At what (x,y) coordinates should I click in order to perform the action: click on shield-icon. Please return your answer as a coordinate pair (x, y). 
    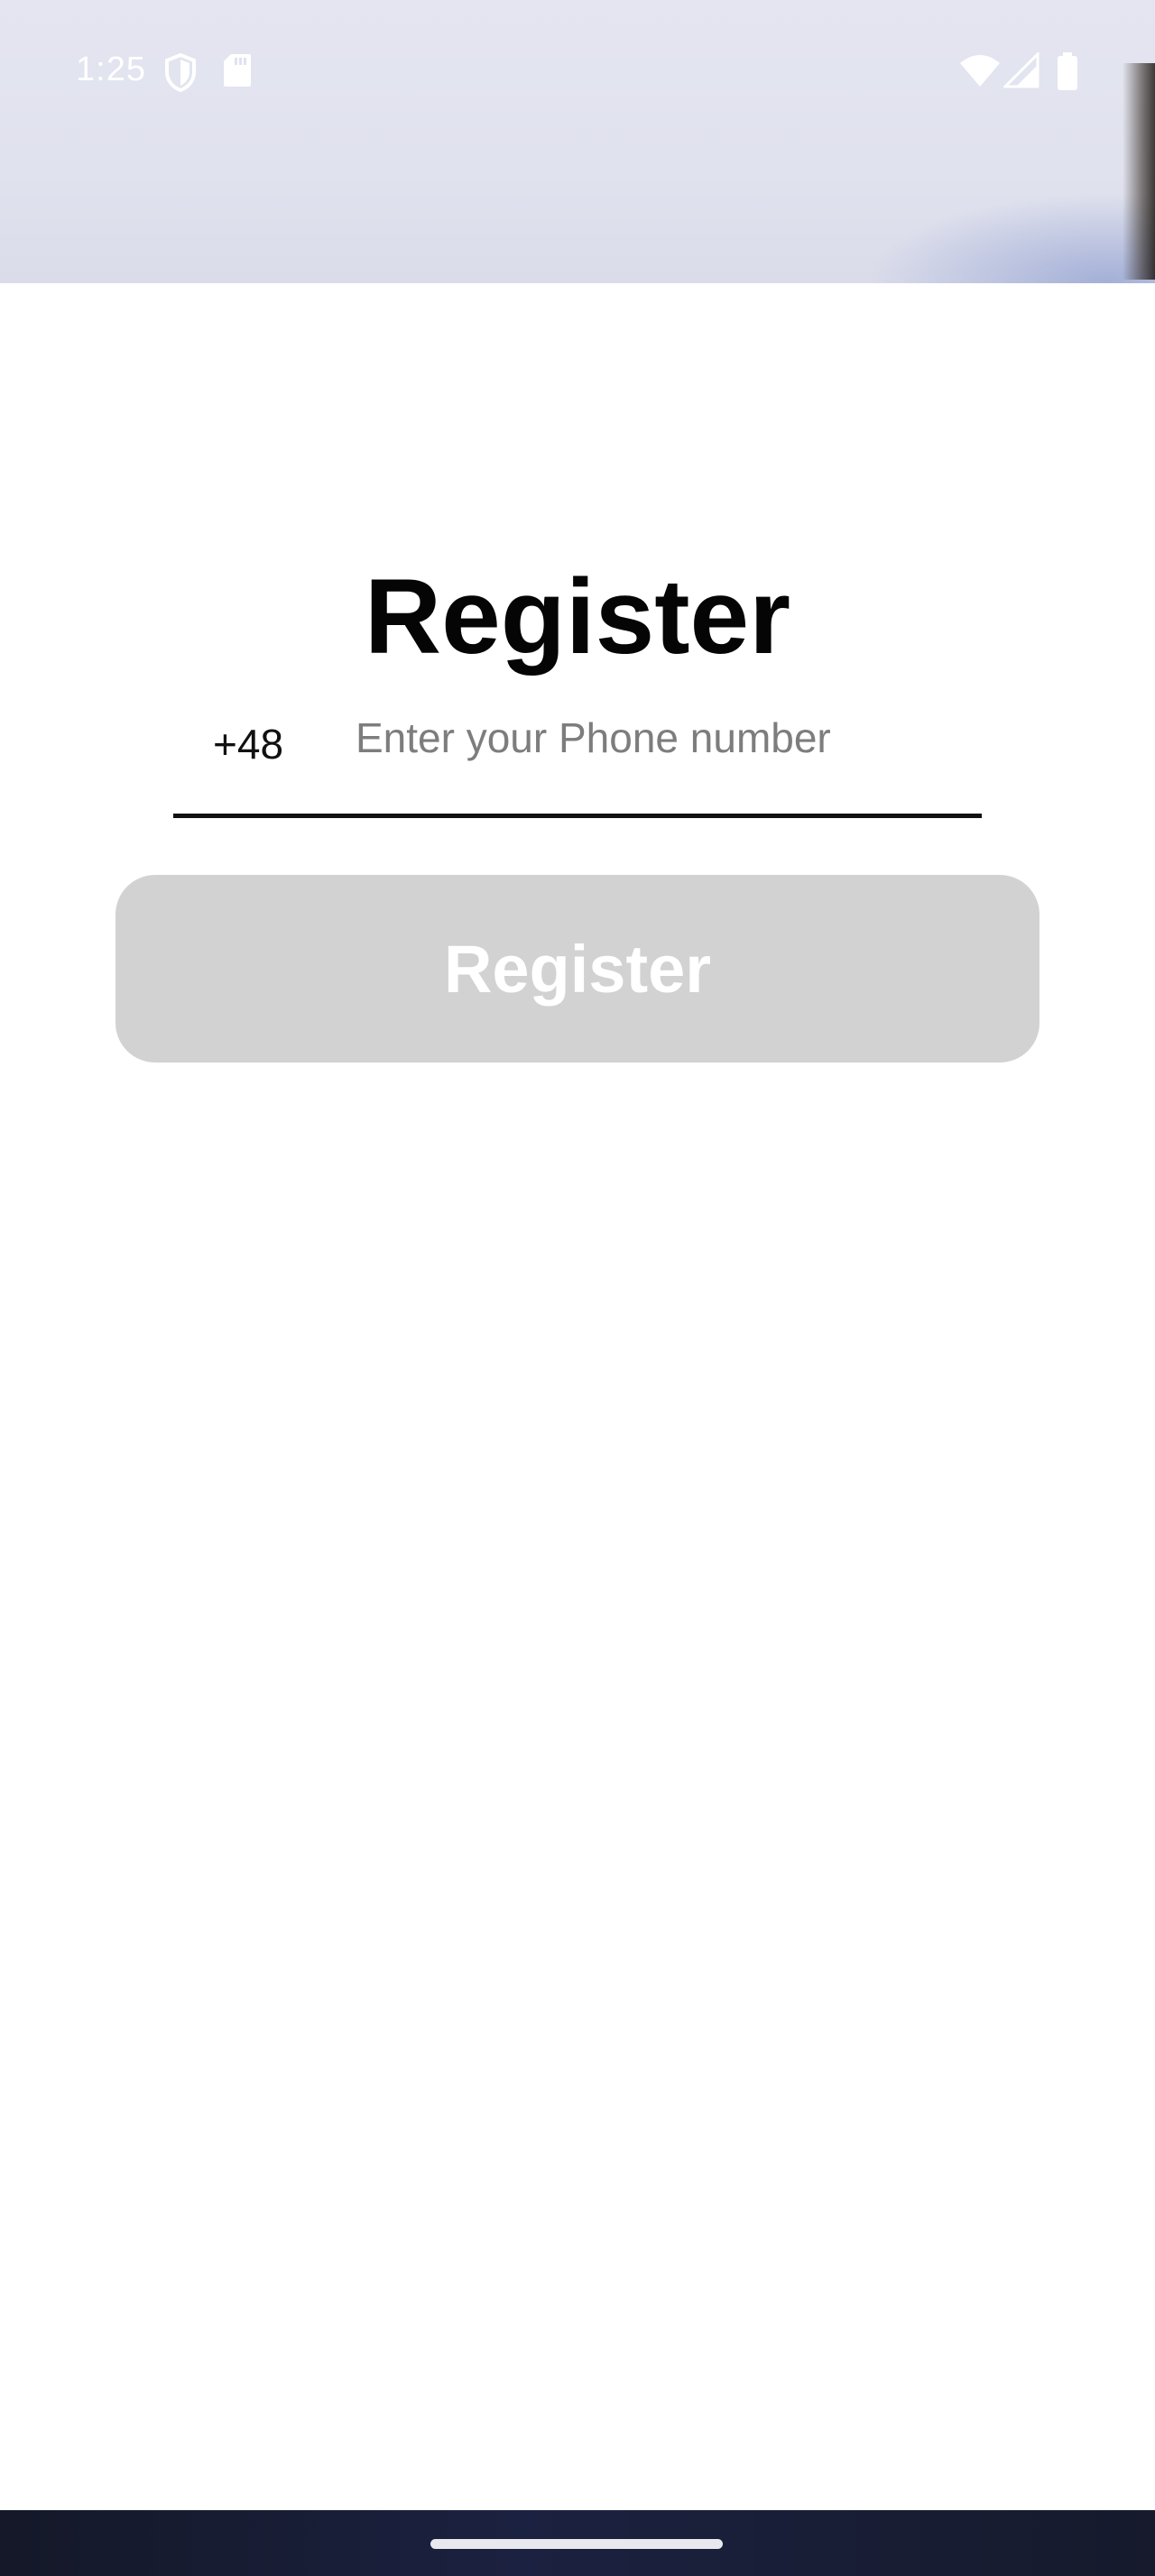
    Looking at the image, I should click on (180, 75).